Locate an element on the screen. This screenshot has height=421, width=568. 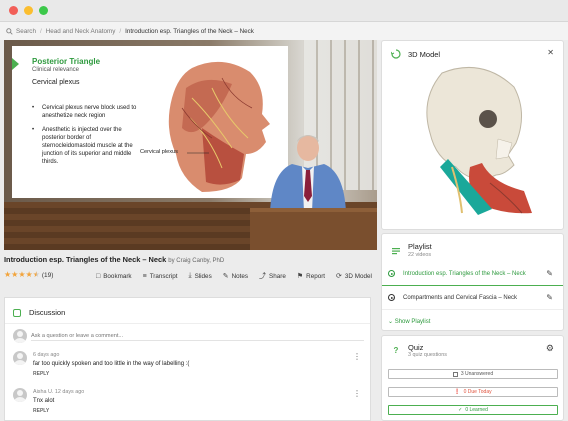
action-label: Slides is located at coordinates (203, 276).